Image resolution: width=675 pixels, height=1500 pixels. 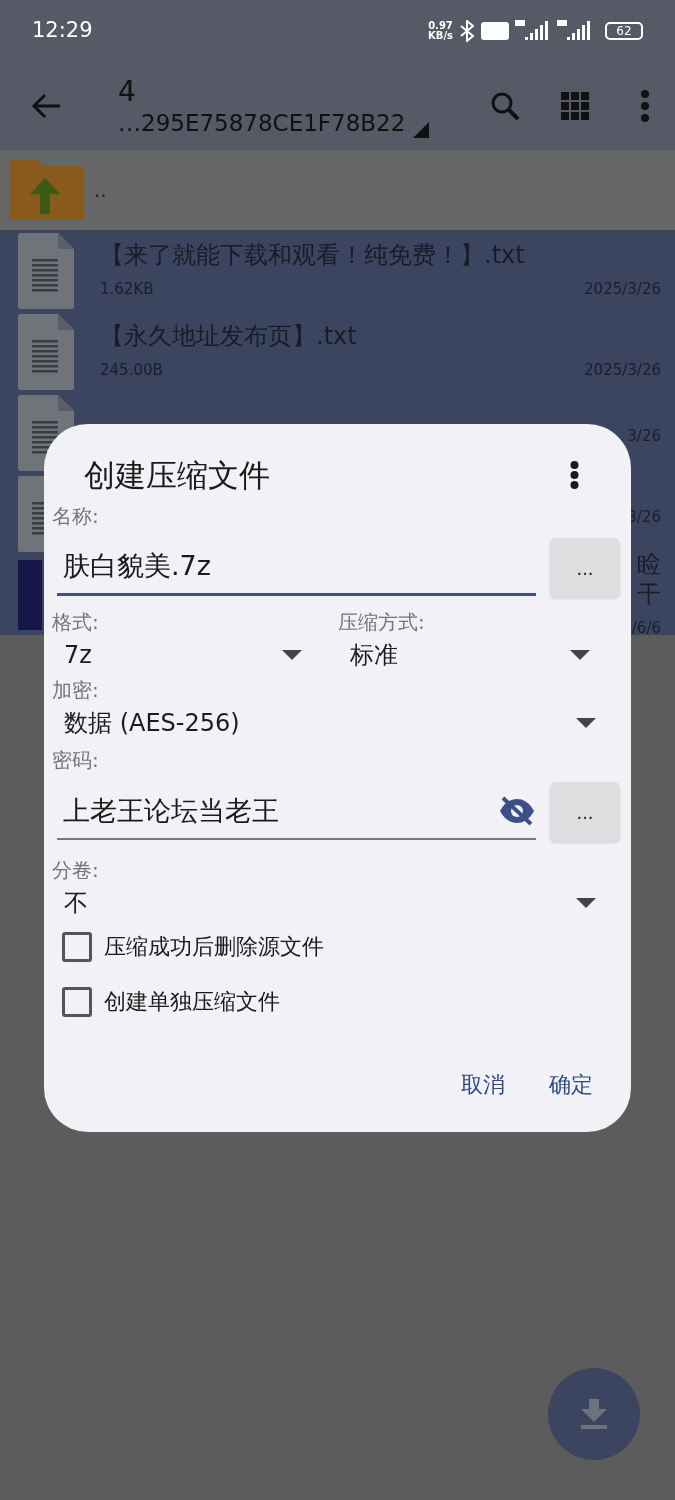 I want to click on app-bar-subtitle: …295E75878CE1F78B22, so click(x=262, y=123).